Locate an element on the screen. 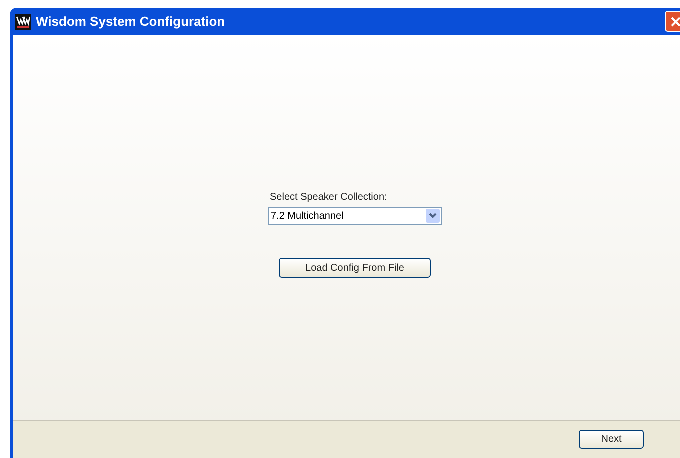  app-logo-icon is located at coordinates (23, 22).